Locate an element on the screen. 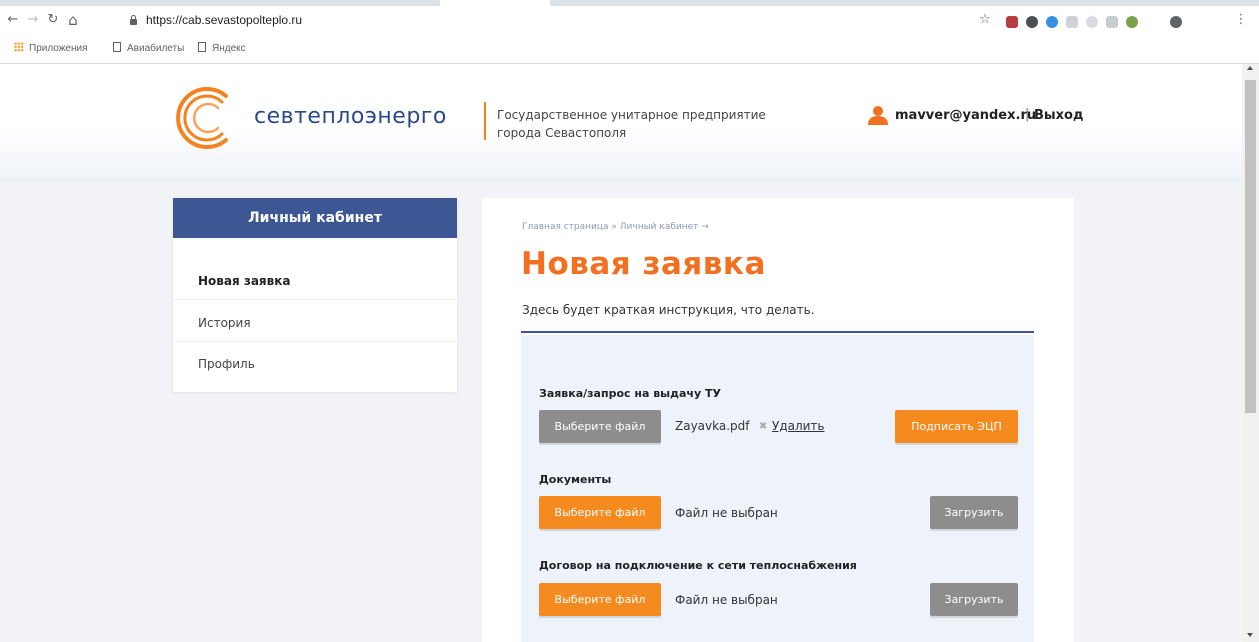 The height and width of the screenshot is (642, 1259). star-icon: ☆ is located at coordinates (985, 20).